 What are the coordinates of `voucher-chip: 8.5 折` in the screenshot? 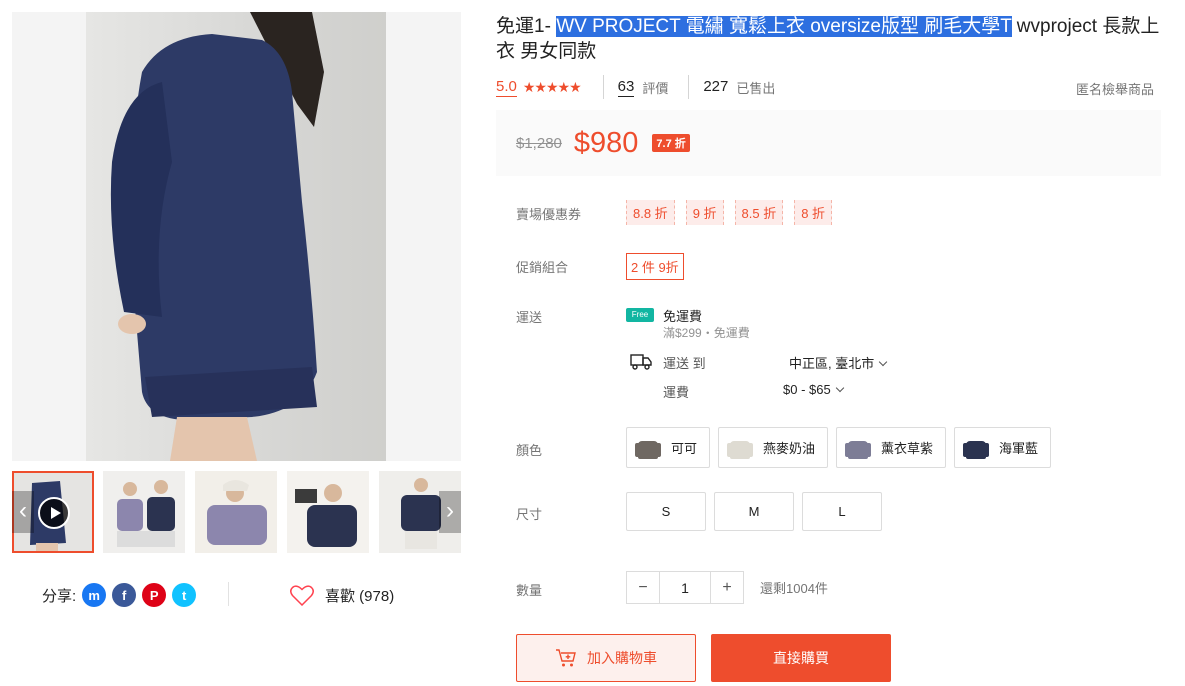 It's located at (759, 212).